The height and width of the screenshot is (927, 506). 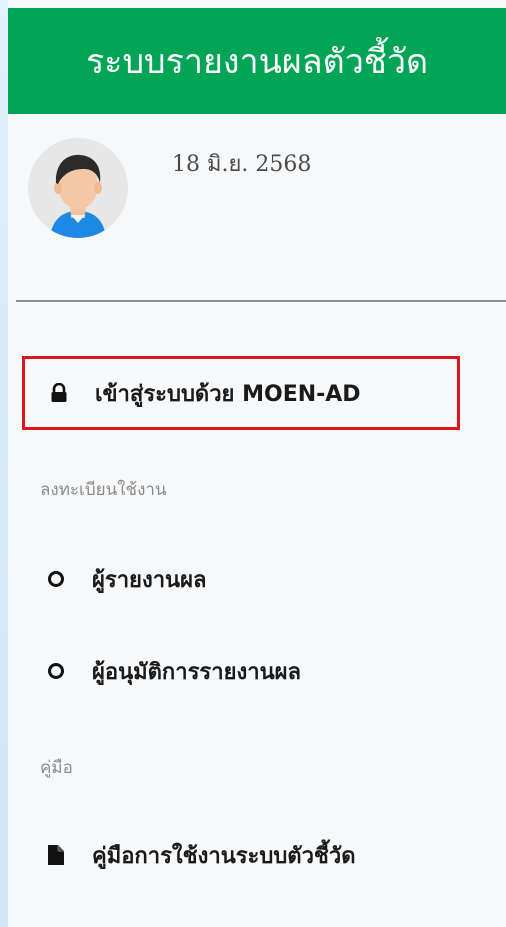 What do you see at coordinates (59, 393) in the screenshot?
I see `lock-icon` at bounding box center [59, 393].